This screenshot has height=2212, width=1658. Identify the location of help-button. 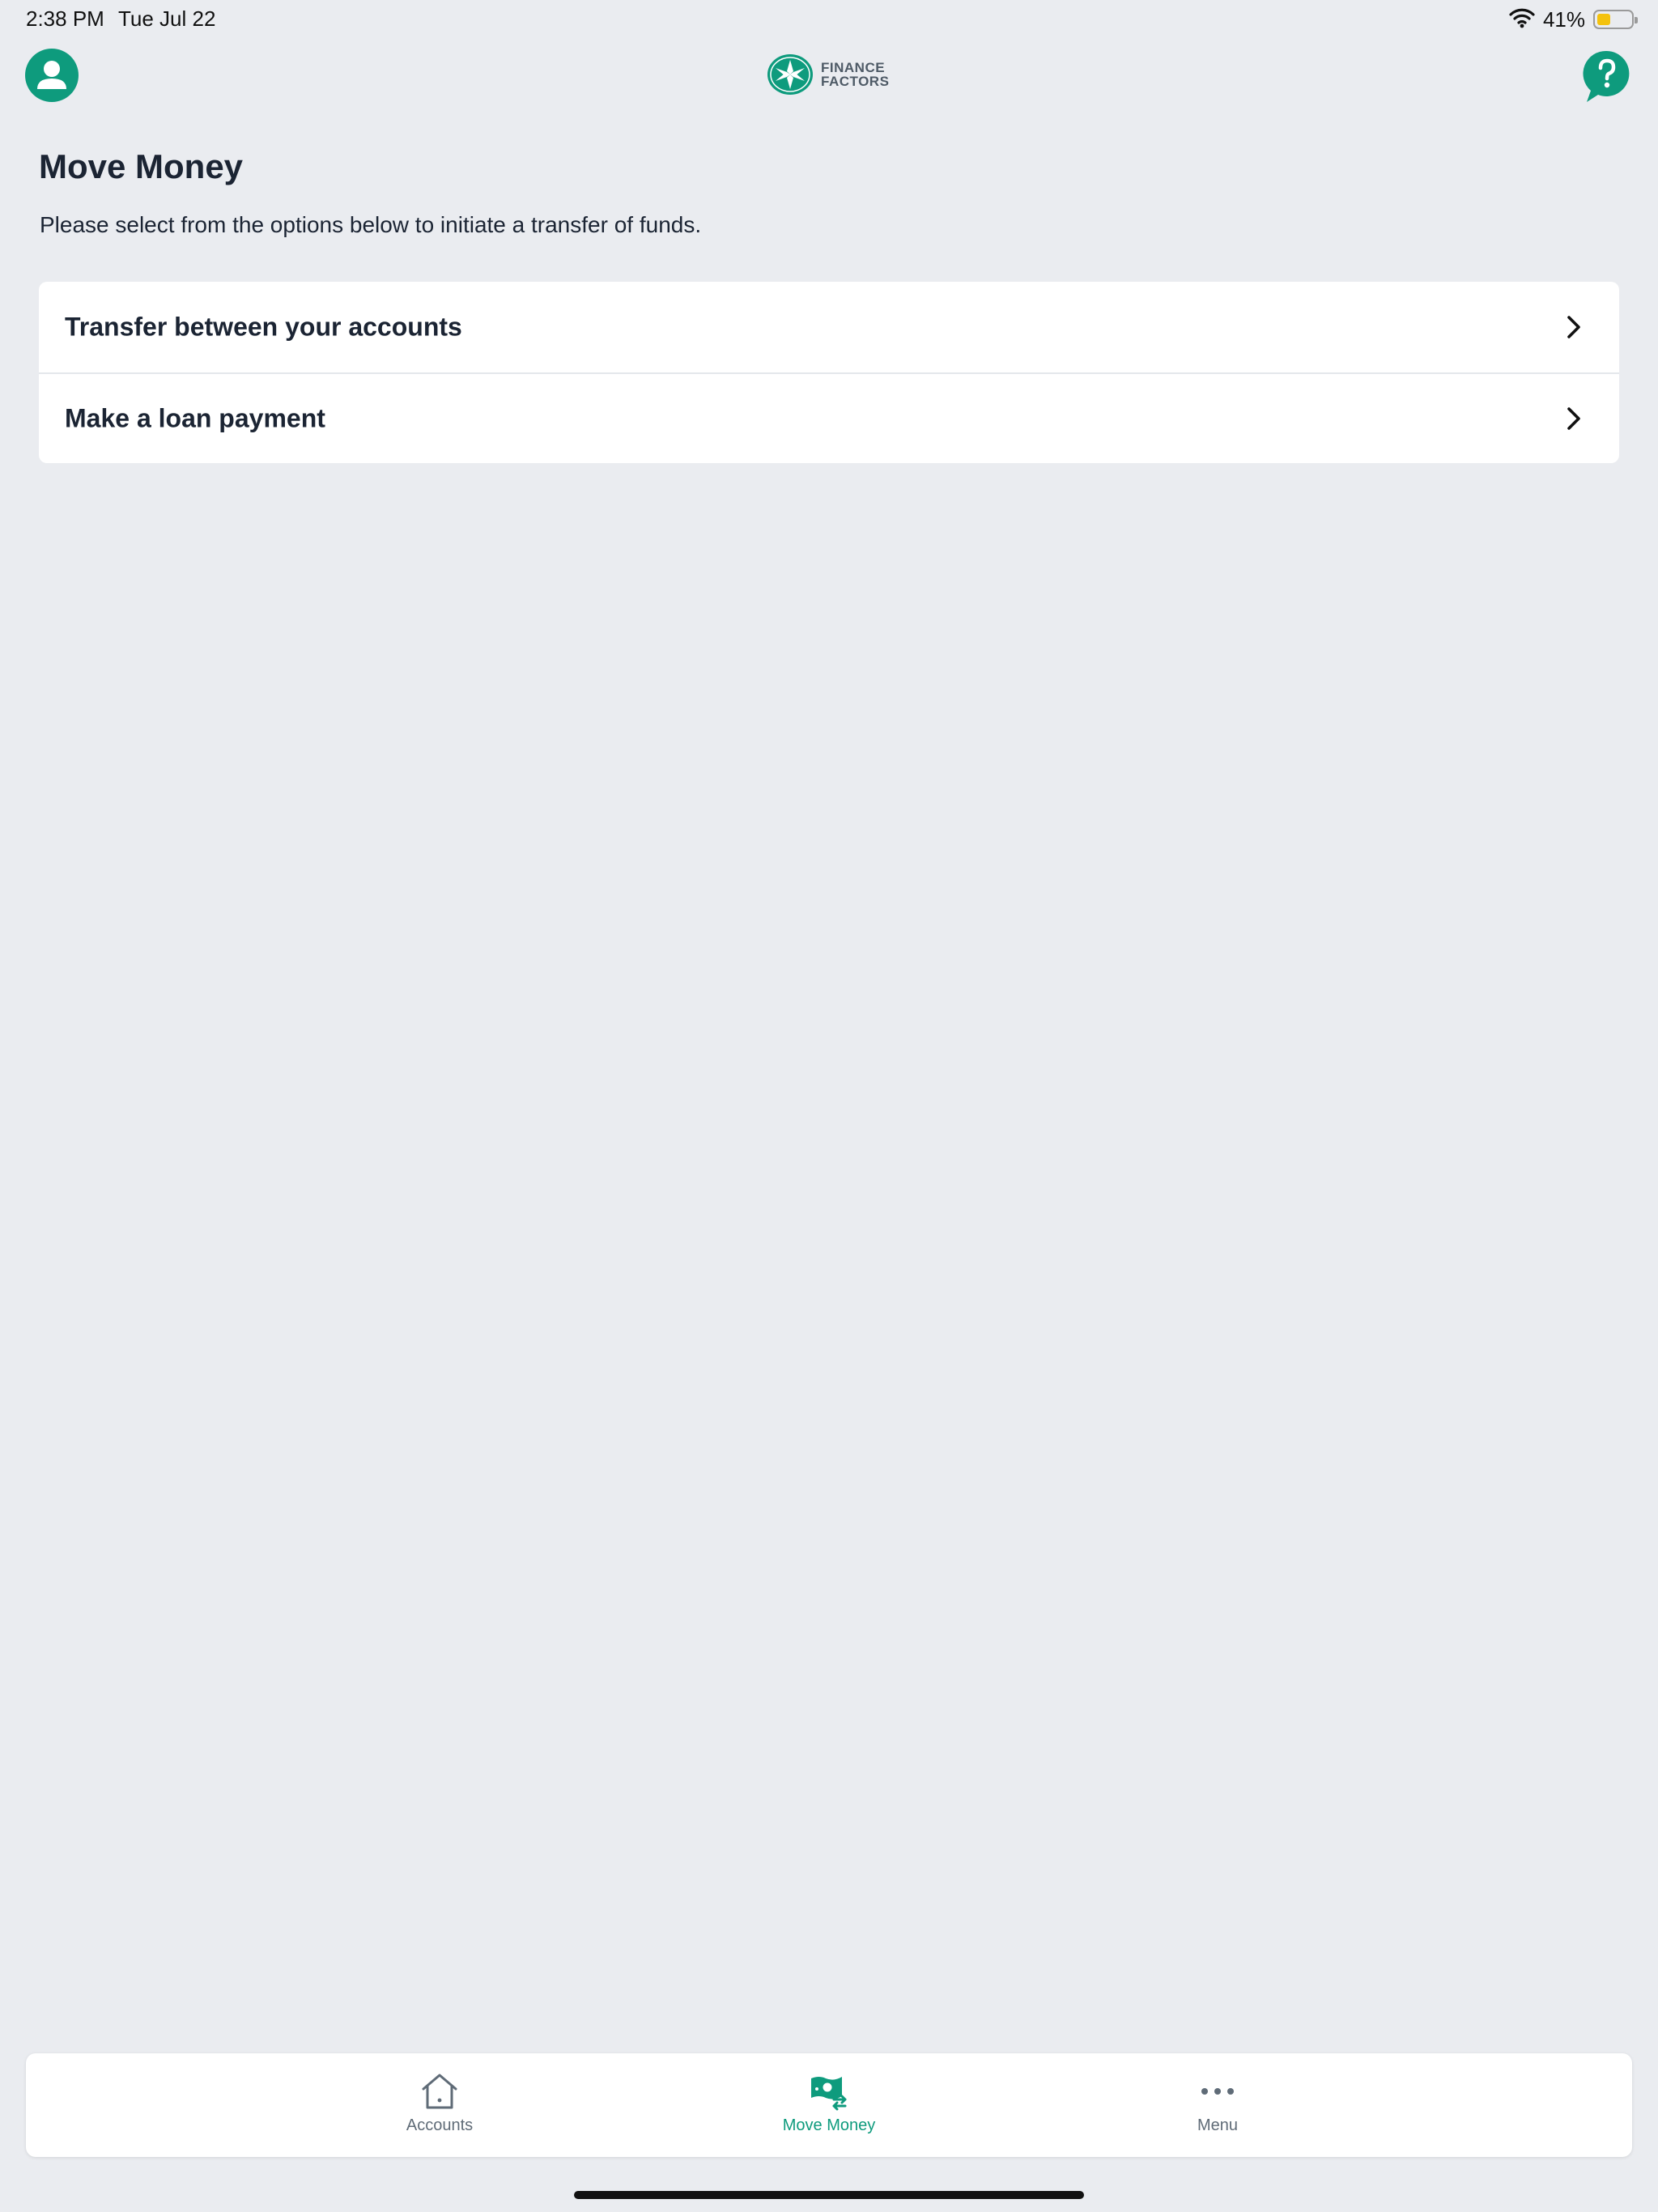
(1607, 77).